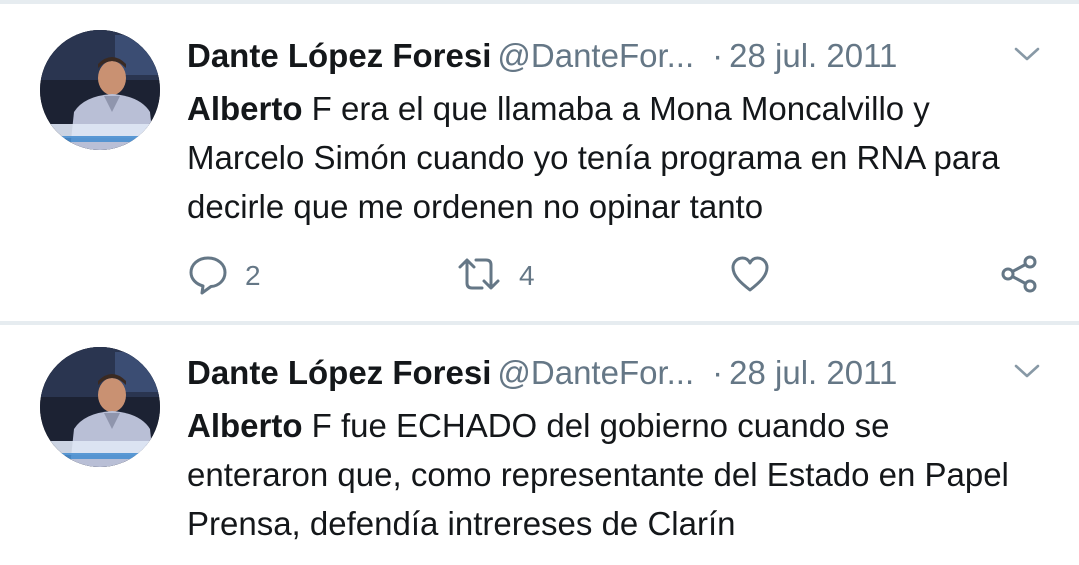 The height and width of the screenshot is (565, 1079). I want to click on heart-icon, so click(750, 276).